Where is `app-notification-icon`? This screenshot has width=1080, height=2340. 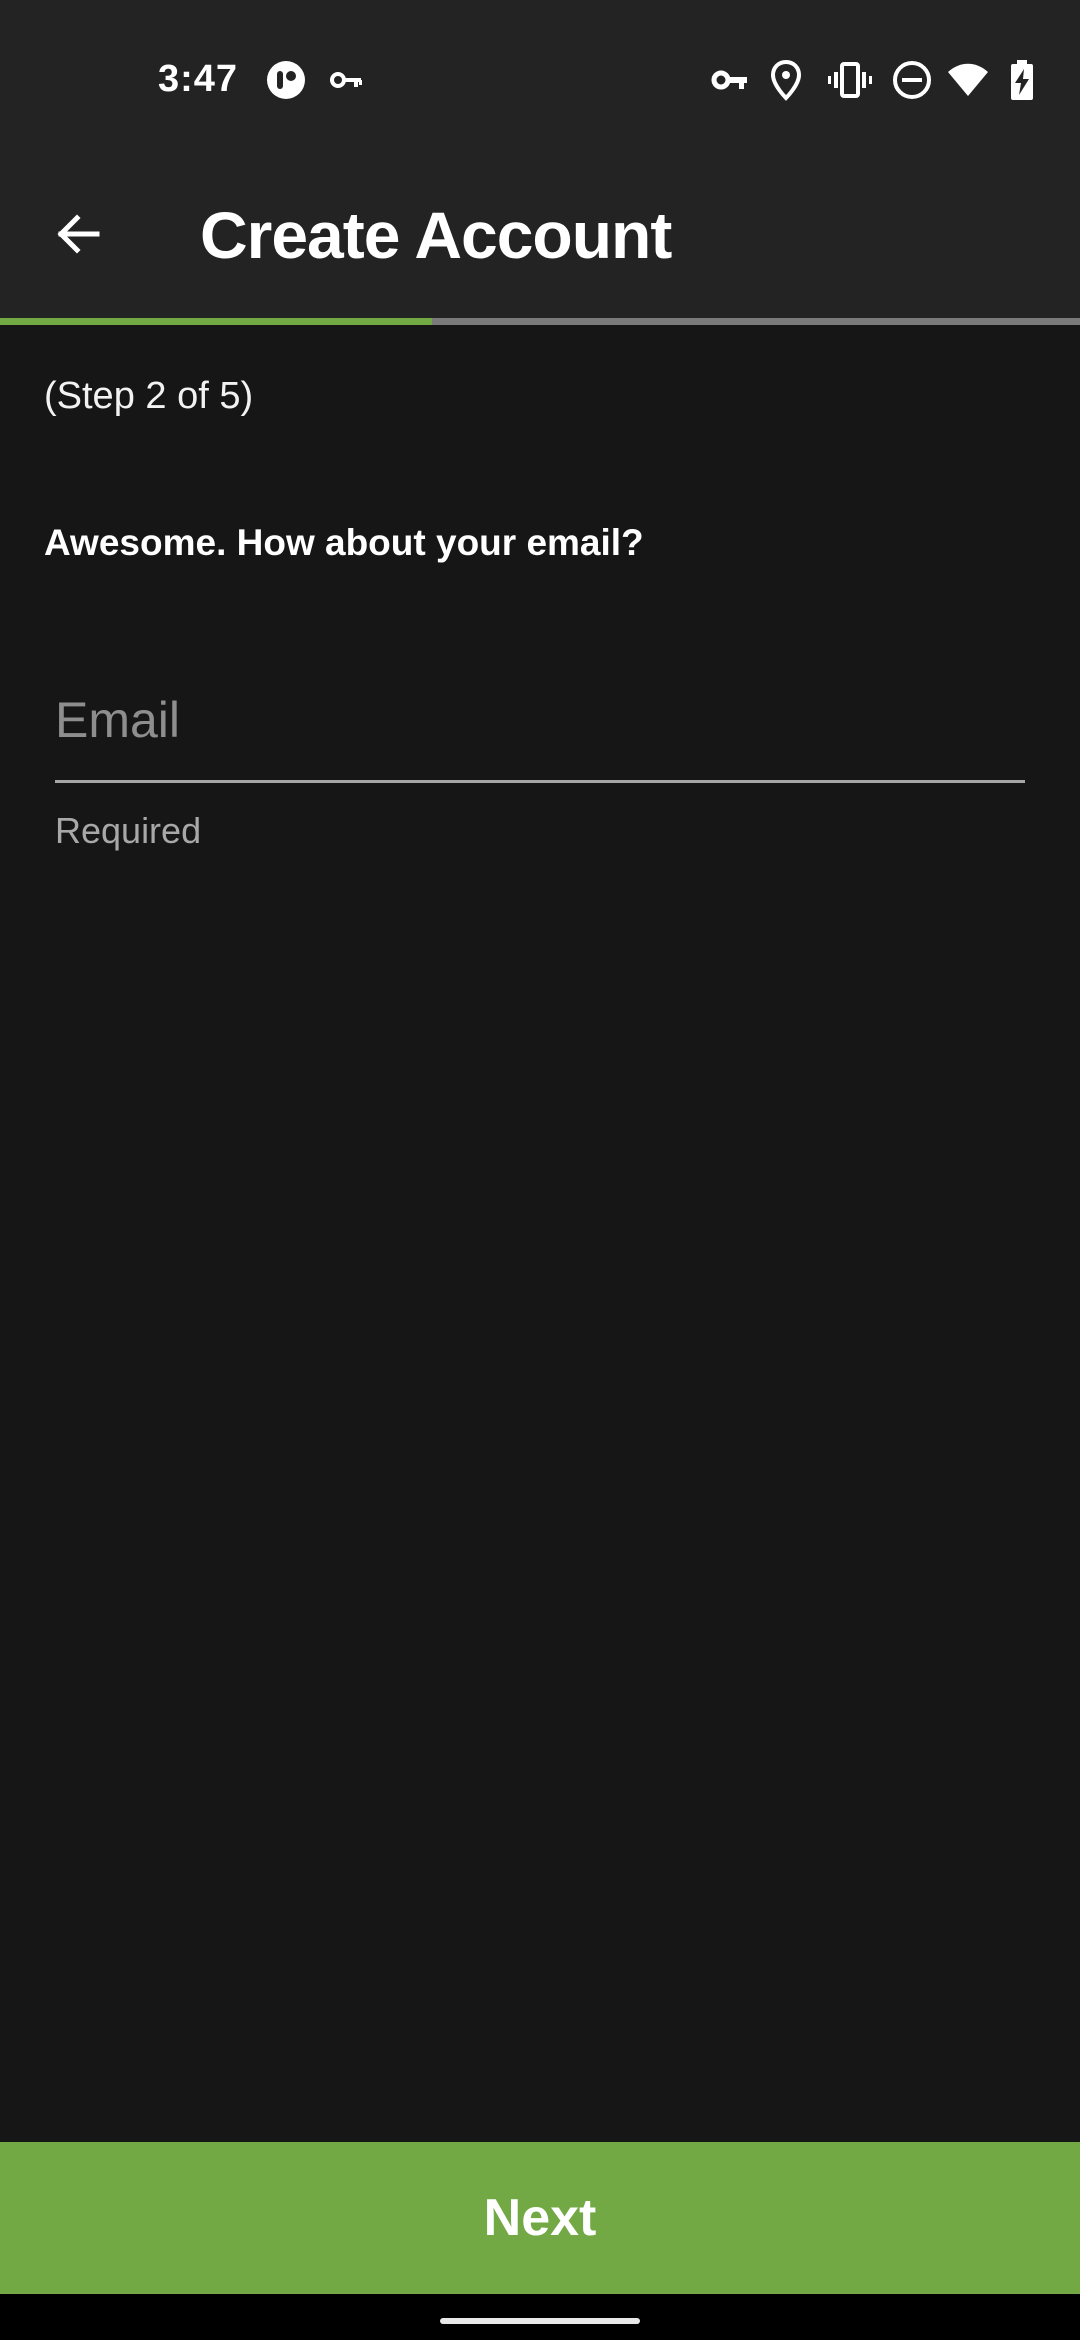
app-notification-icon is located at coordinates (286, 80).